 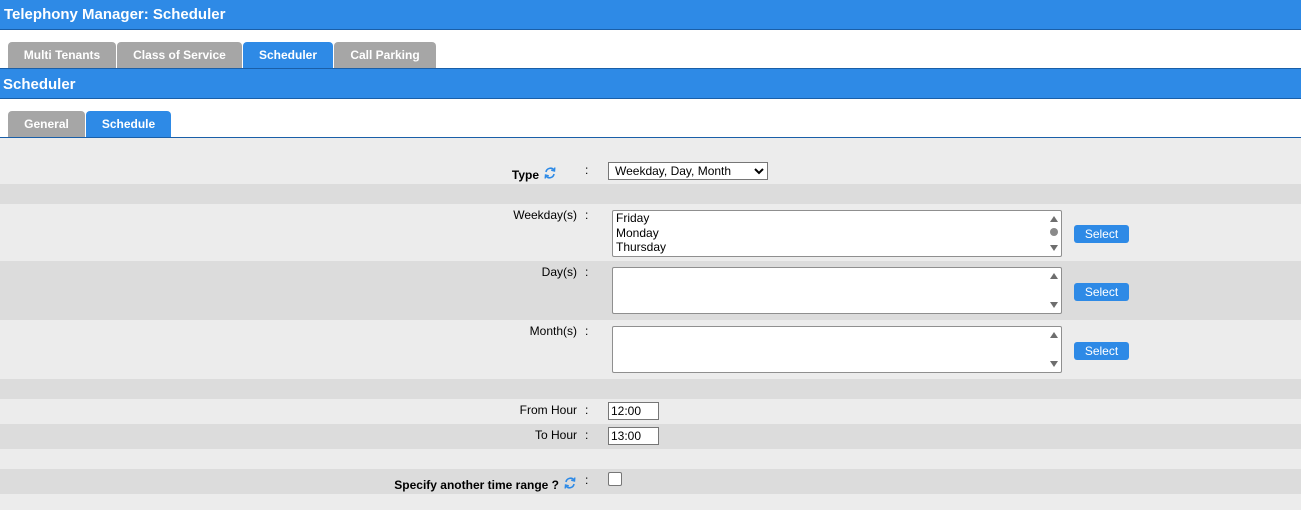 What do you see at coordinates (837, 247) in the screenshot?
I see `list-item: Thursday` at bounding box center [837, 247].